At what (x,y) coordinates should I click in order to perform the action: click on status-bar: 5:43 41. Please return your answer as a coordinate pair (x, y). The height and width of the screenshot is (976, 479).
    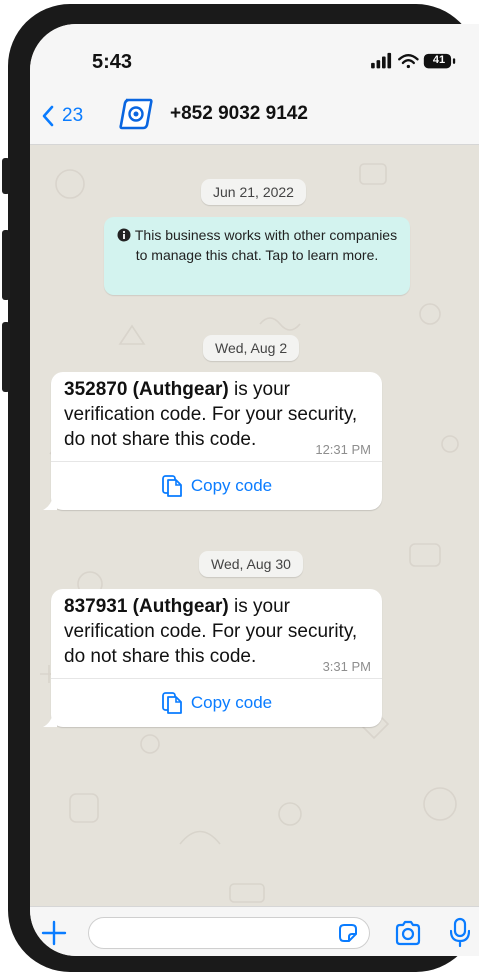
    Looking at the image, I should click on (254, 53).